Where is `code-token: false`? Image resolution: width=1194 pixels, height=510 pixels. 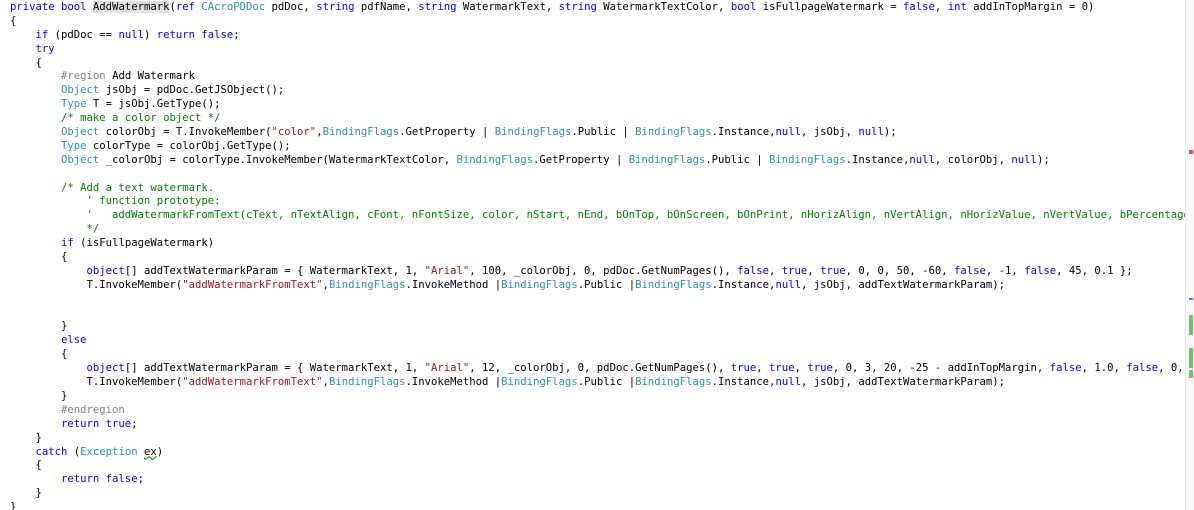 code-token: false is located at coordinates (919, 7).